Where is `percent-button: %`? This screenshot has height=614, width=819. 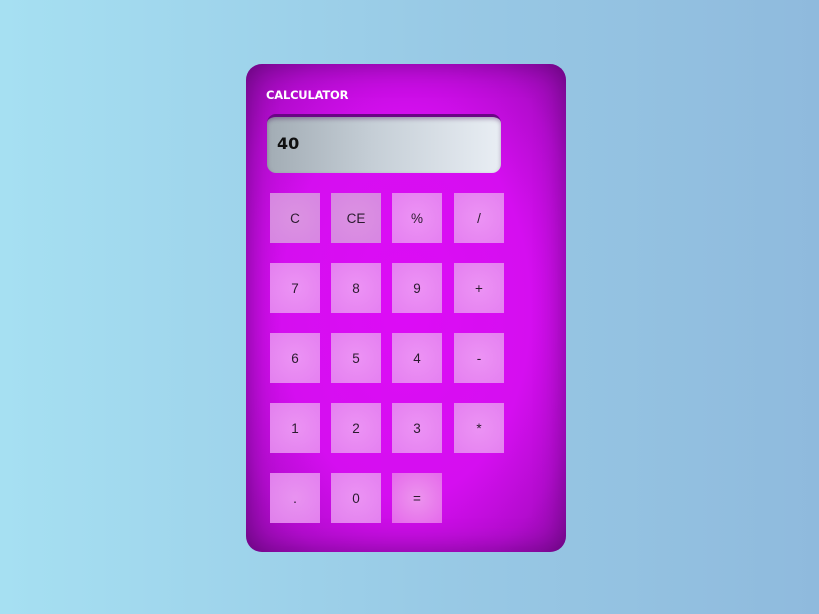 percent-button: % is located at coordinates (417, 218).